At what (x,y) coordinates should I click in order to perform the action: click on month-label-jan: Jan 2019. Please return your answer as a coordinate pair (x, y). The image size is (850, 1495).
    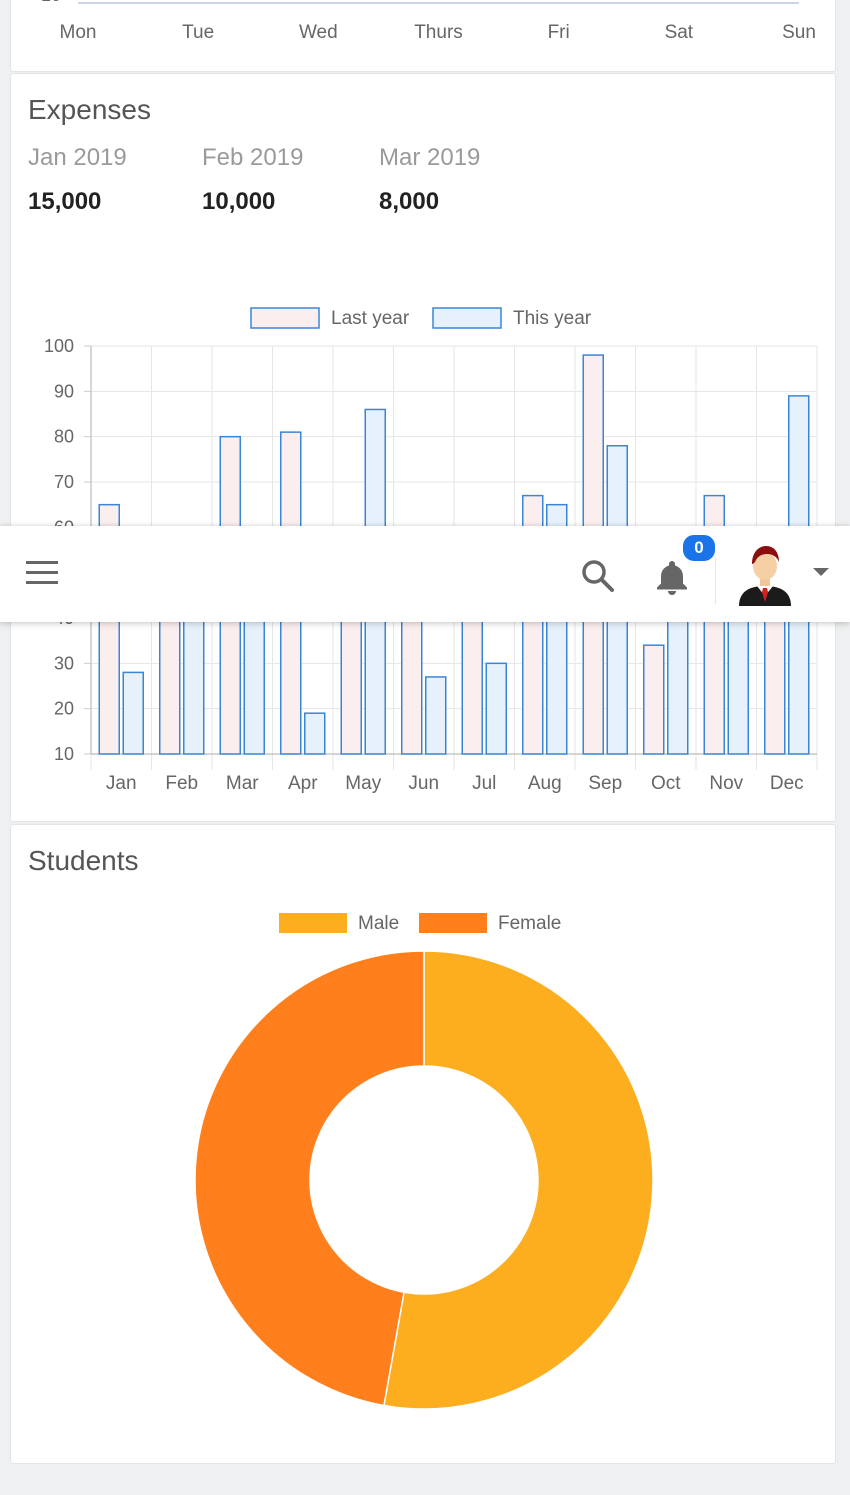
    Looking at the image, I should click on (77, 157).